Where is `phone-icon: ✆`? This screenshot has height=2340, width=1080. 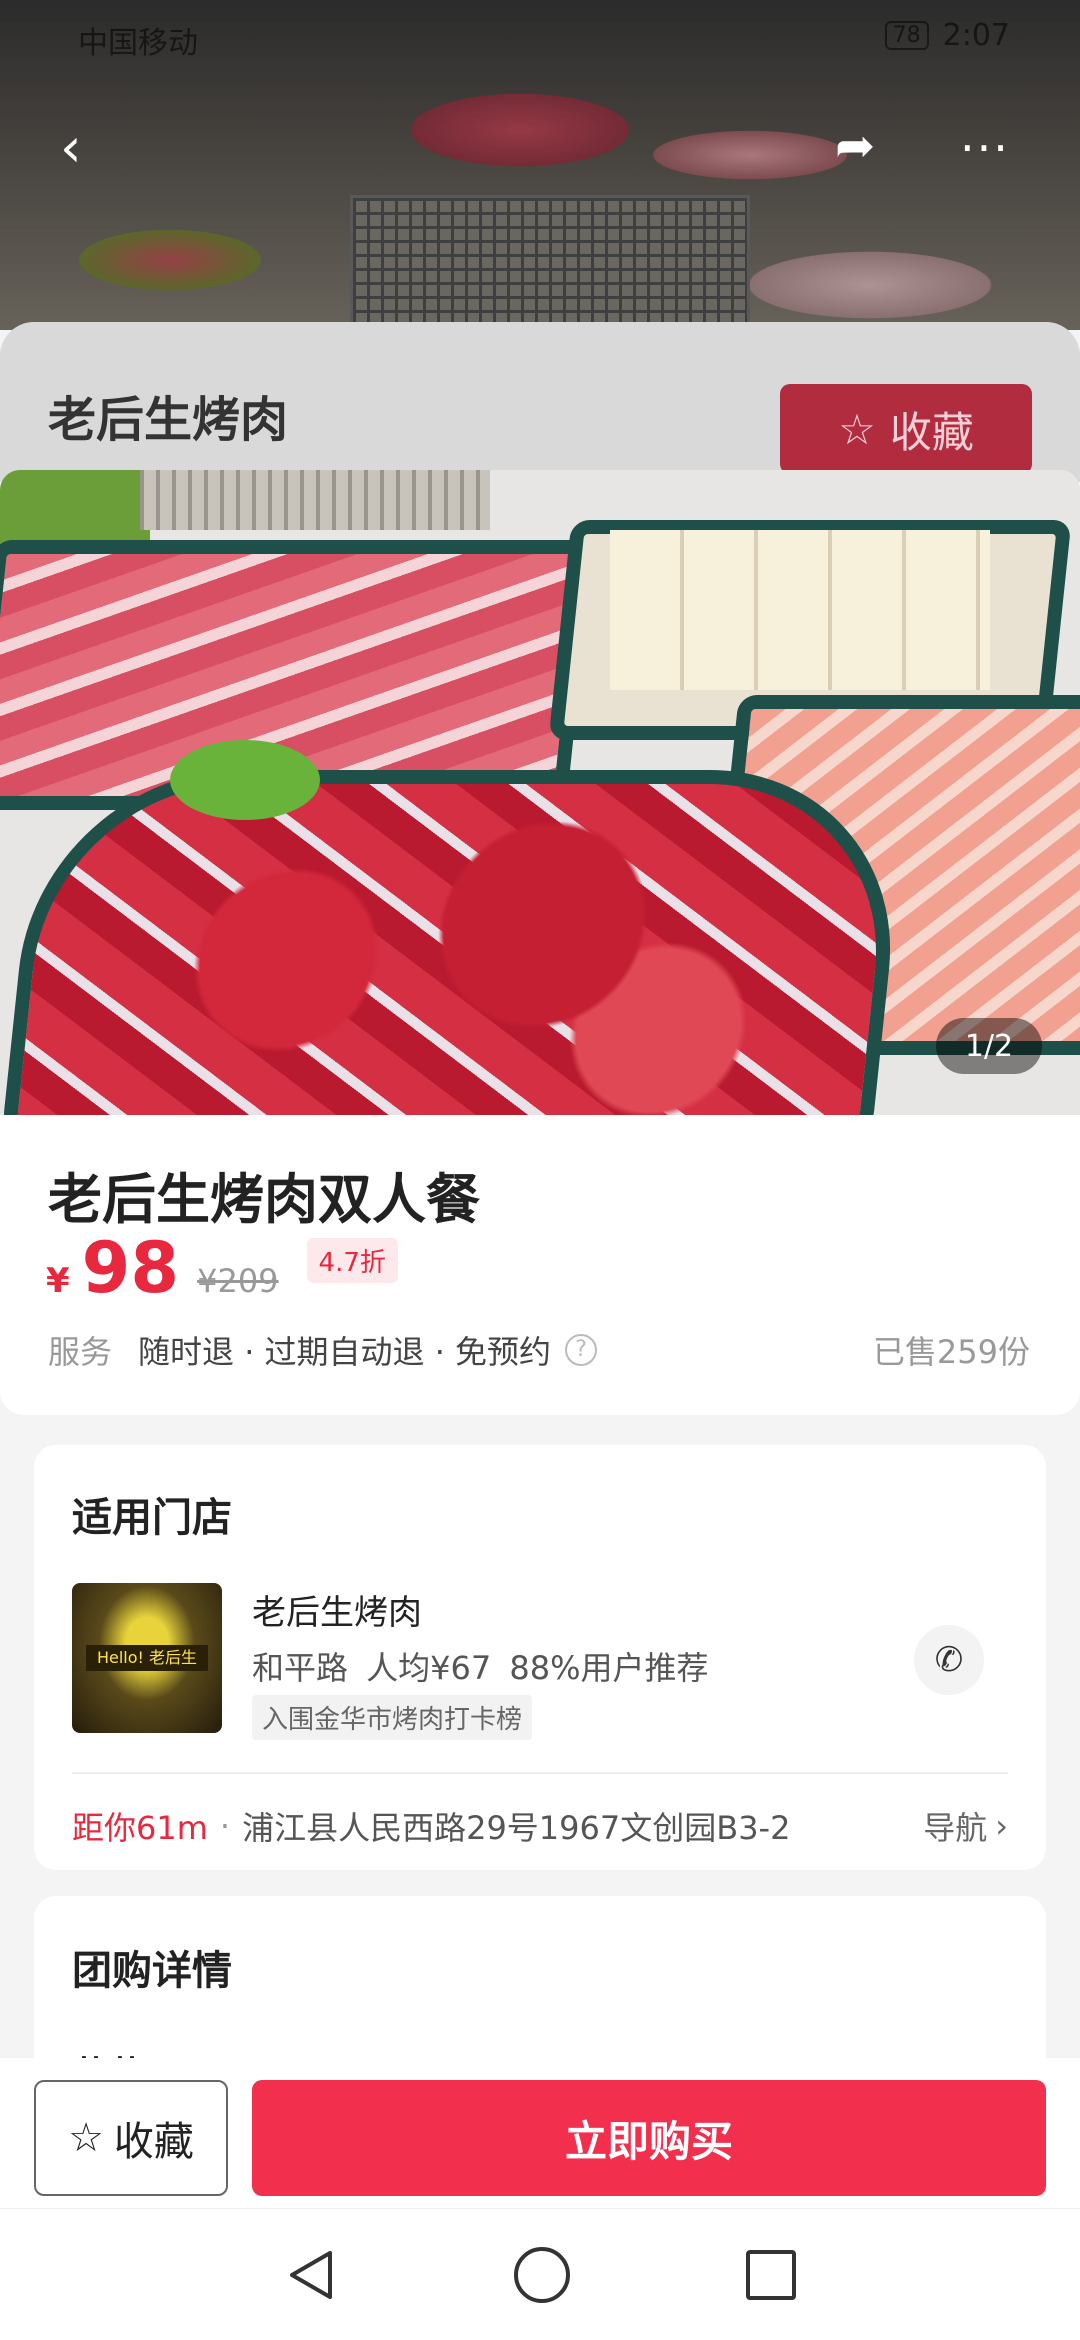 phone-icon: ✆ is located at coordinates (949, 1660).